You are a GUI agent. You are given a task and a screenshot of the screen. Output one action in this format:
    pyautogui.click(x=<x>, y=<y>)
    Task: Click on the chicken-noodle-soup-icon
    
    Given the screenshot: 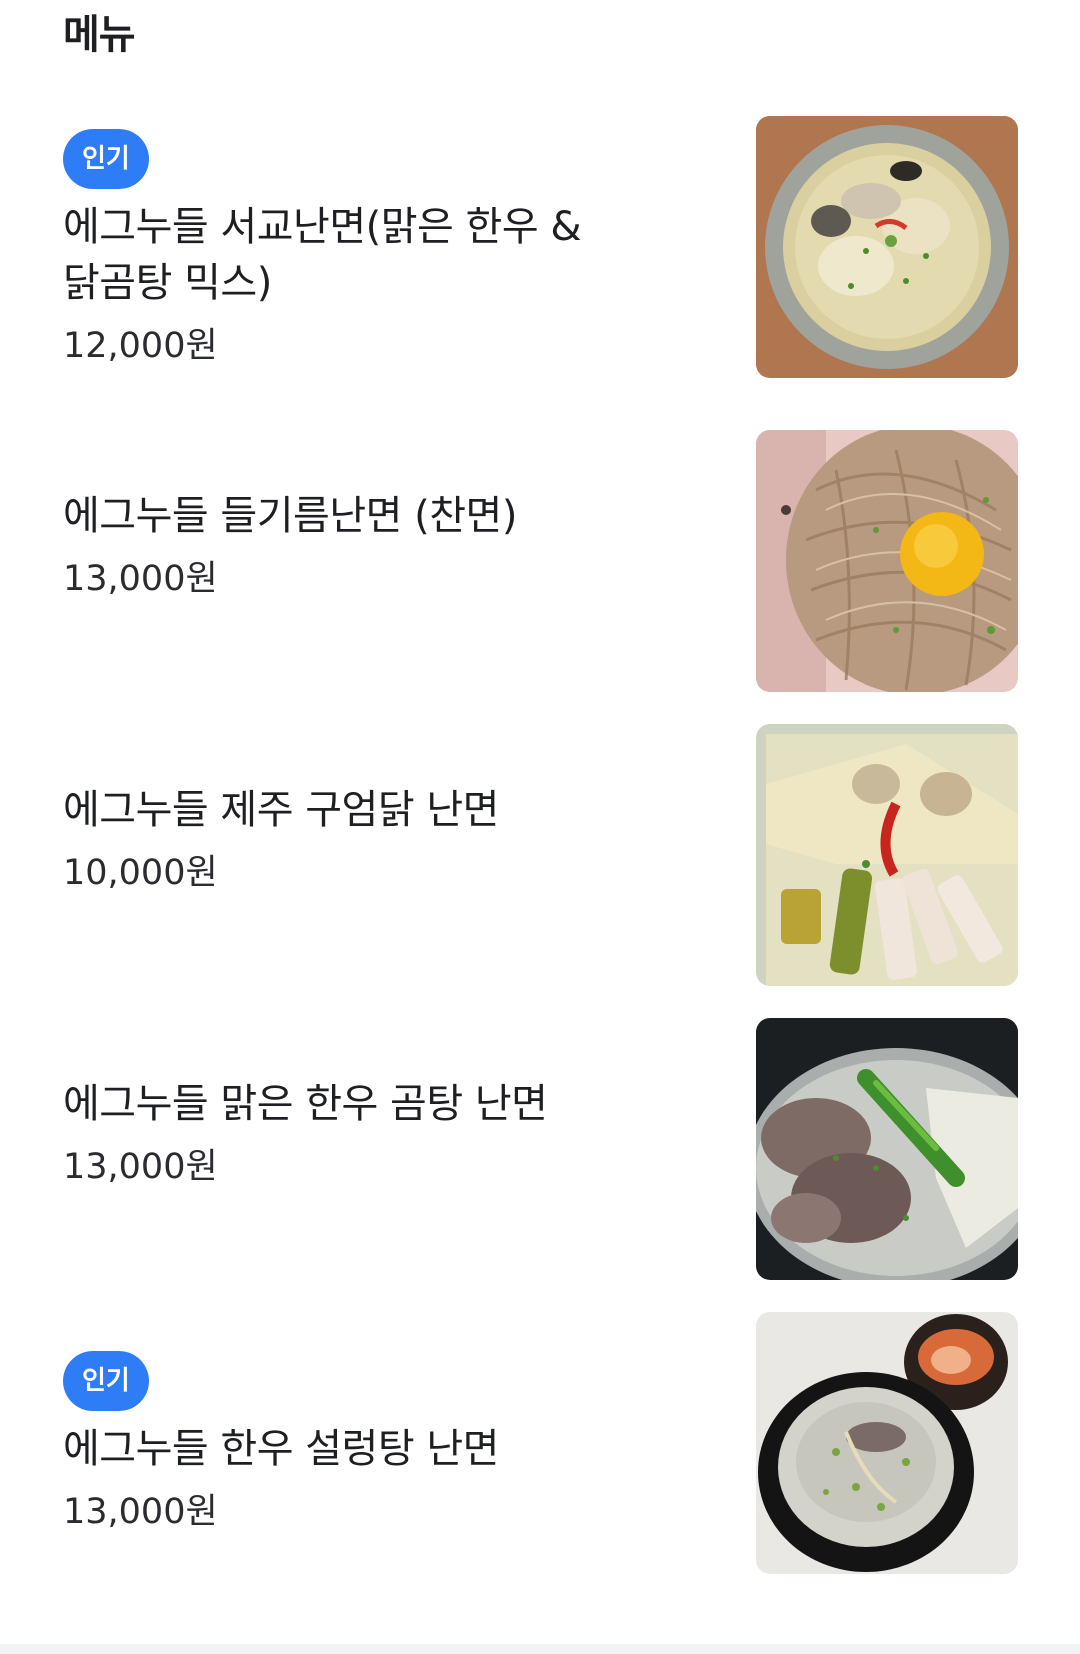 What is the action you would take?
    pyautogui.click(x=887, y=855)
    